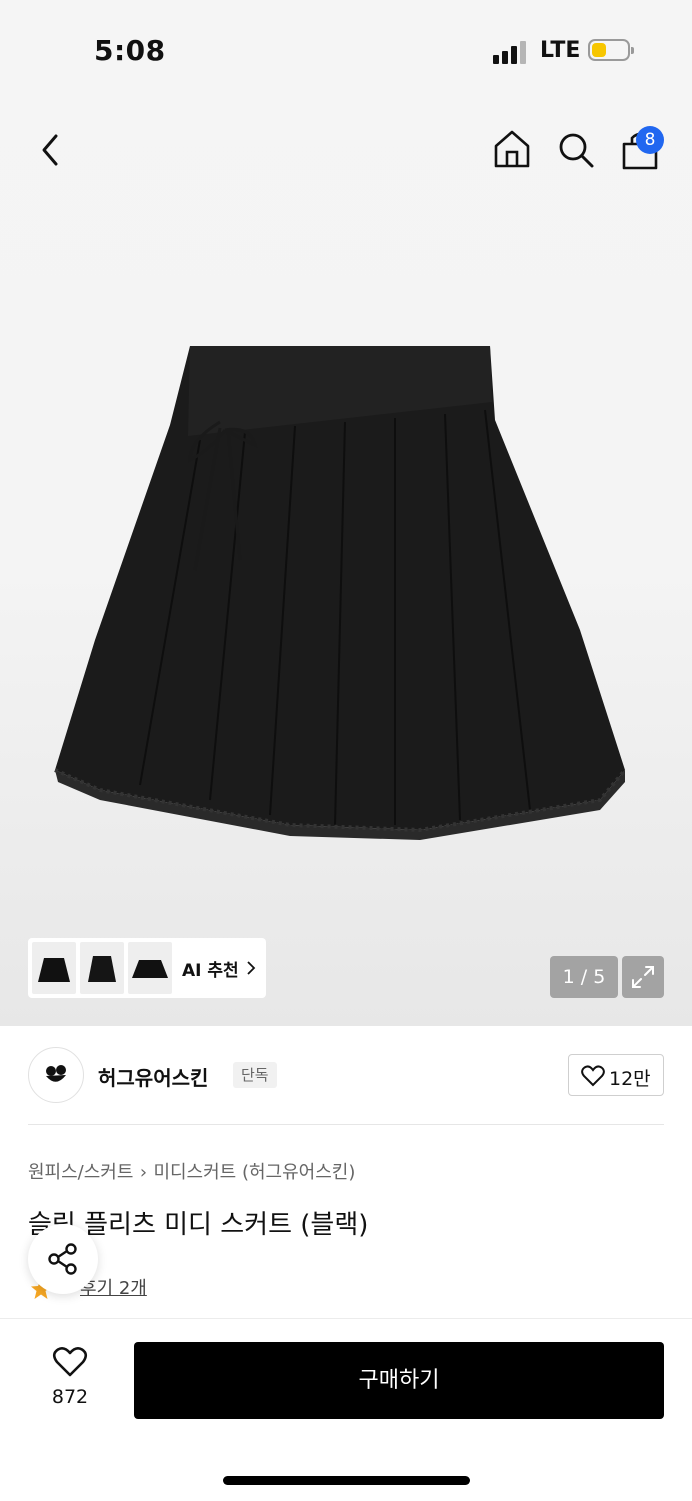 Image resolution: width=692 pixels, height=1501 pixels. What do you see at coordinates (153, 1076) in the screenshot?
I see `brand-name: 허그유어스킨` at bounding box center [153, 1076].